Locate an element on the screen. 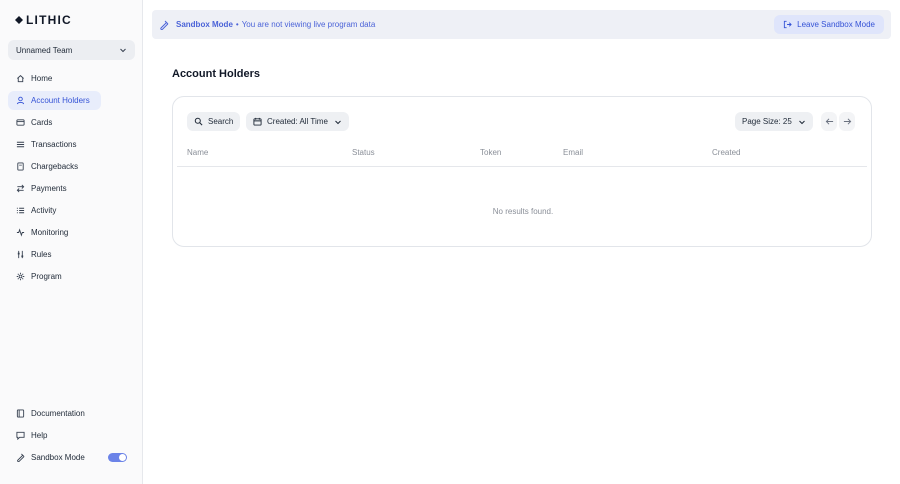 This screenshot has width=900, height=484. sidebar-item-program: Program is located at coordinates (71, 276).